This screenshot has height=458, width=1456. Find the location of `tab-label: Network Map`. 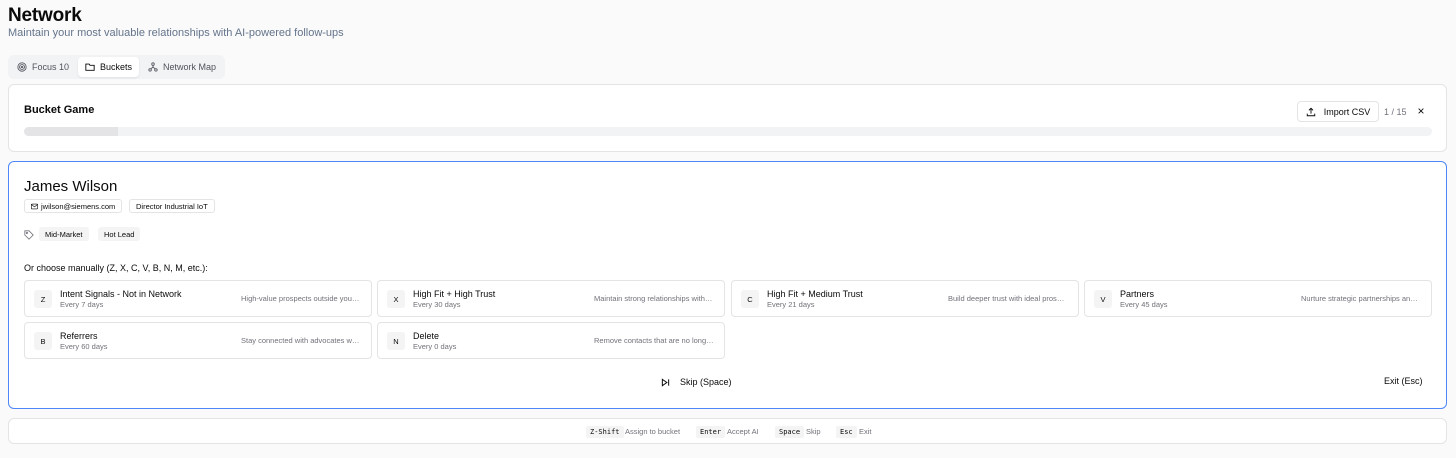

tab-label: Network Map is located at coordinates (190, 67).